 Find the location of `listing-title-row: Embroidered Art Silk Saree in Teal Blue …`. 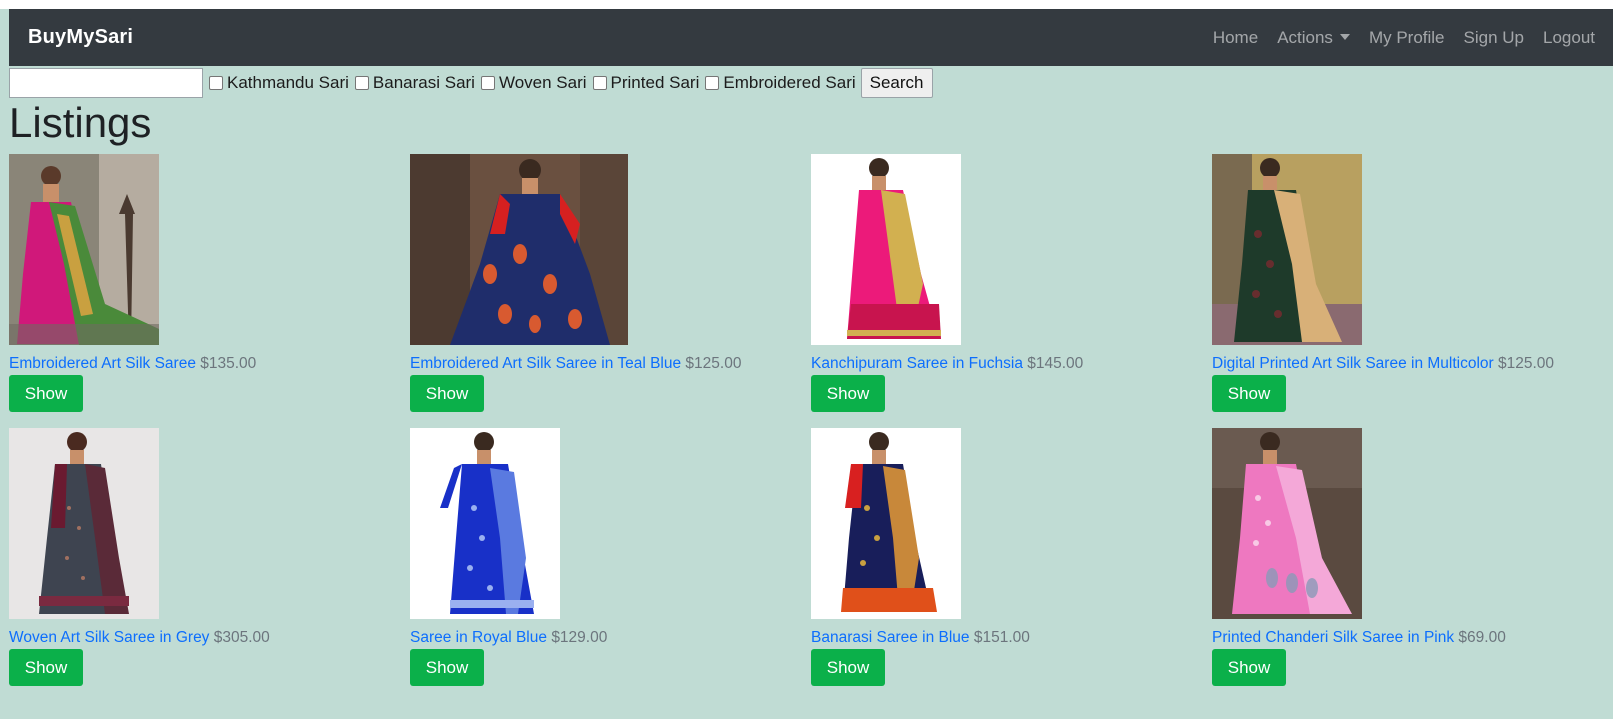

listing-title-row: Embroidered Art Silk Saree in Teal Blue … is located at coordinates (575, 364).